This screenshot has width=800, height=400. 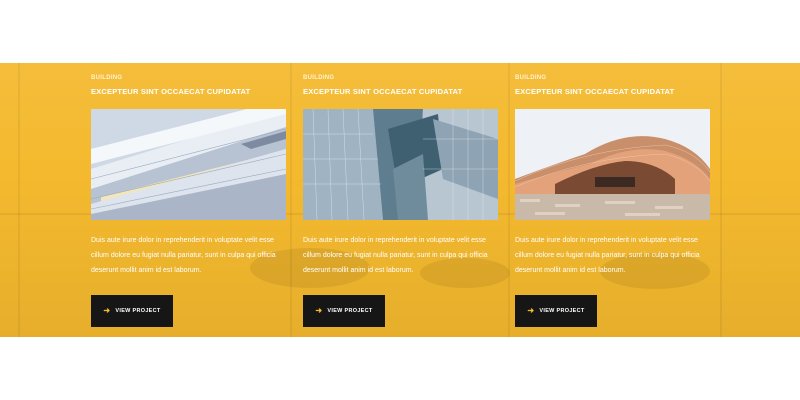 I want to click on glass-building-image, so click(x=400, y=164).